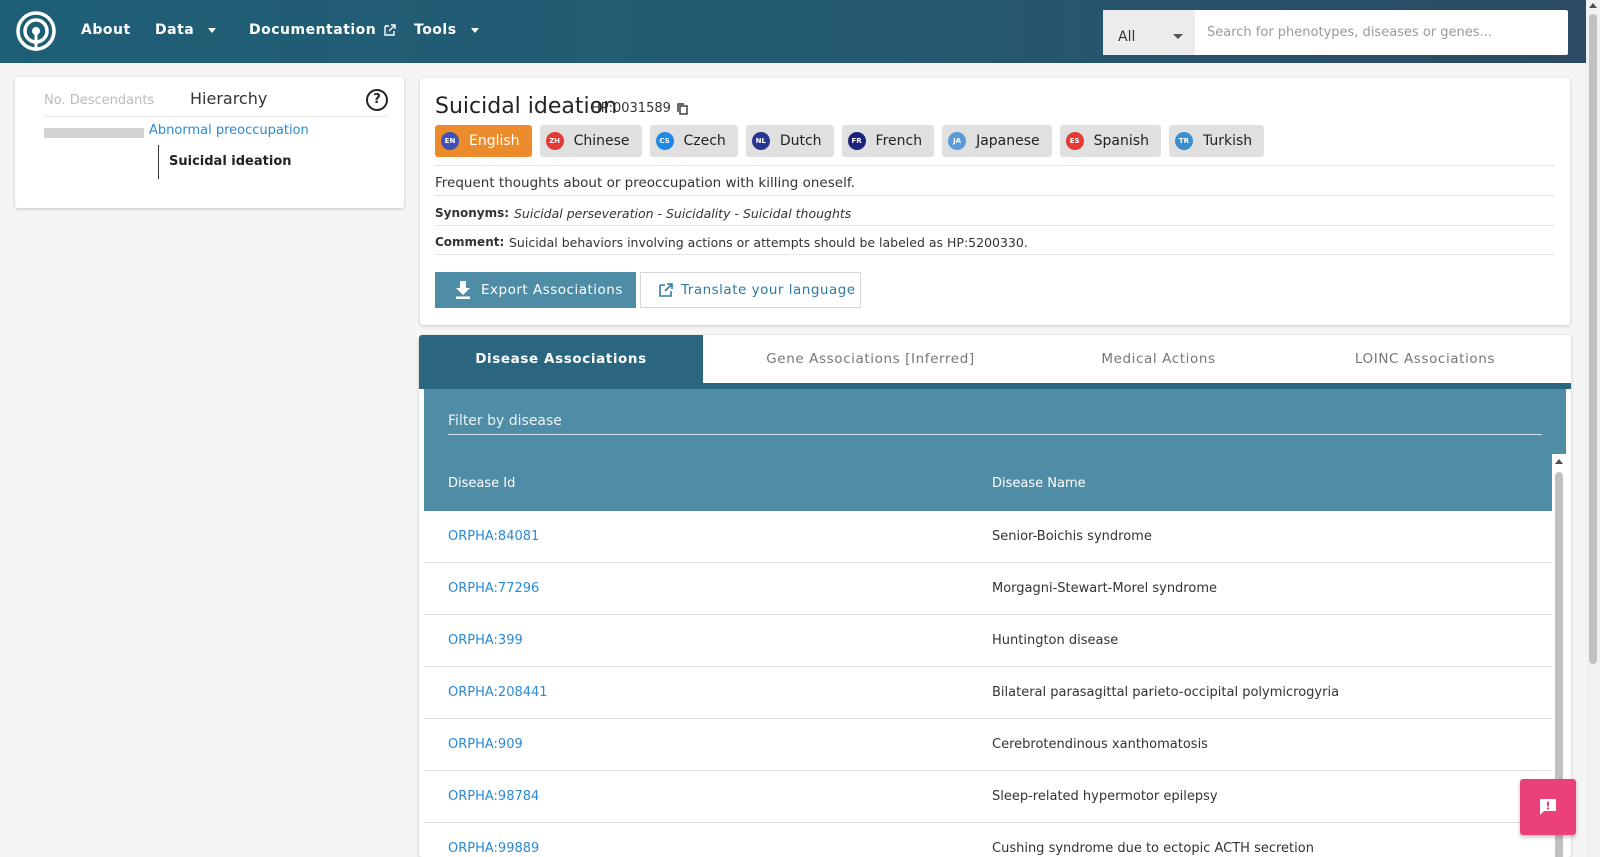 The image size is (1600, 857). I want to click on term-id: HP:0031589, so click(639, 108).